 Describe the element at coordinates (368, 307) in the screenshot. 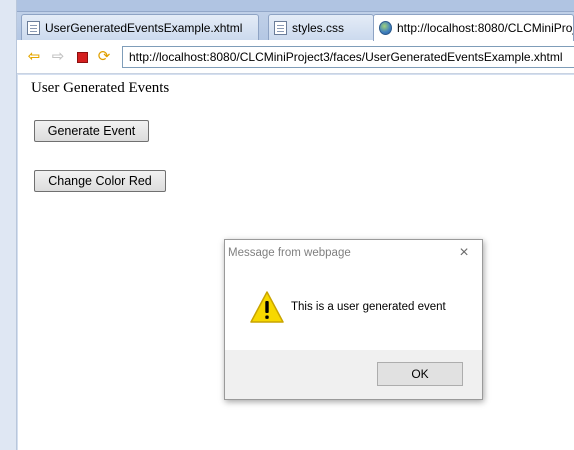

I see `dialog-message: This is a user generated event` at that location.